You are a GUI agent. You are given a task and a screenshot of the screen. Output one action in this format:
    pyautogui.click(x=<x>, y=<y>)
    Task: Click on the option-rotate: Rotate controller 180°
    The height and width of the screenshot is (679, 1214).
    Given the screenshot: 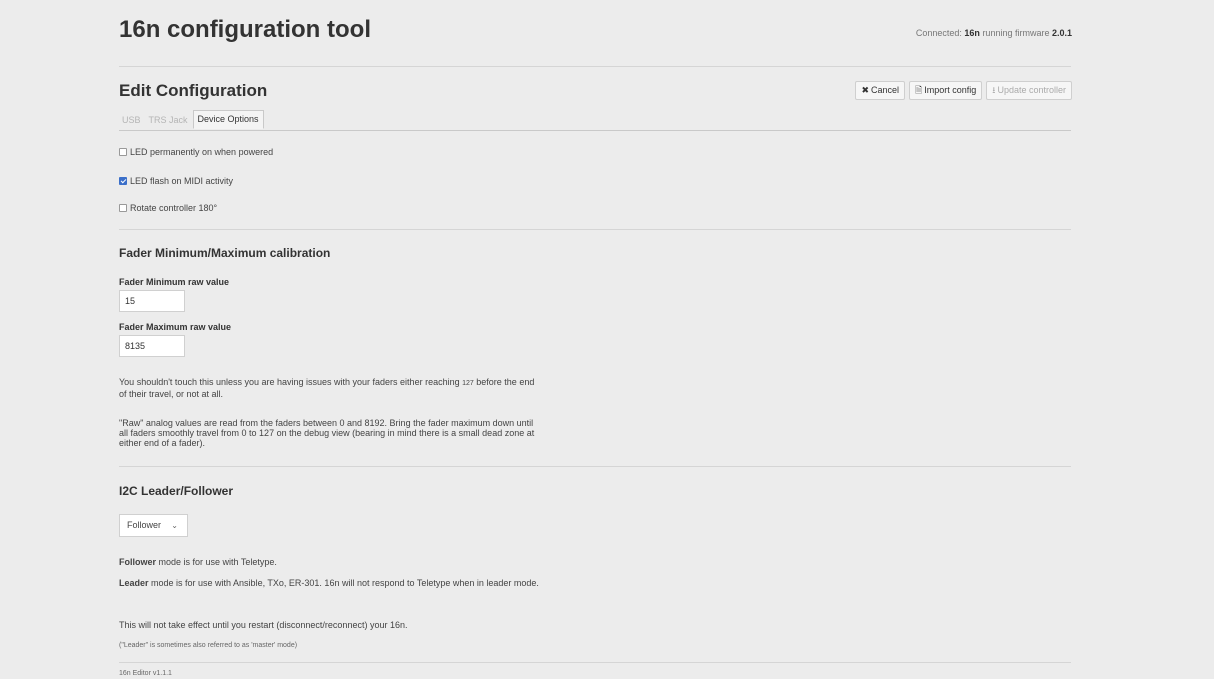 What is the action you would take?
    pyautogui.click(x=168, y=208)
    